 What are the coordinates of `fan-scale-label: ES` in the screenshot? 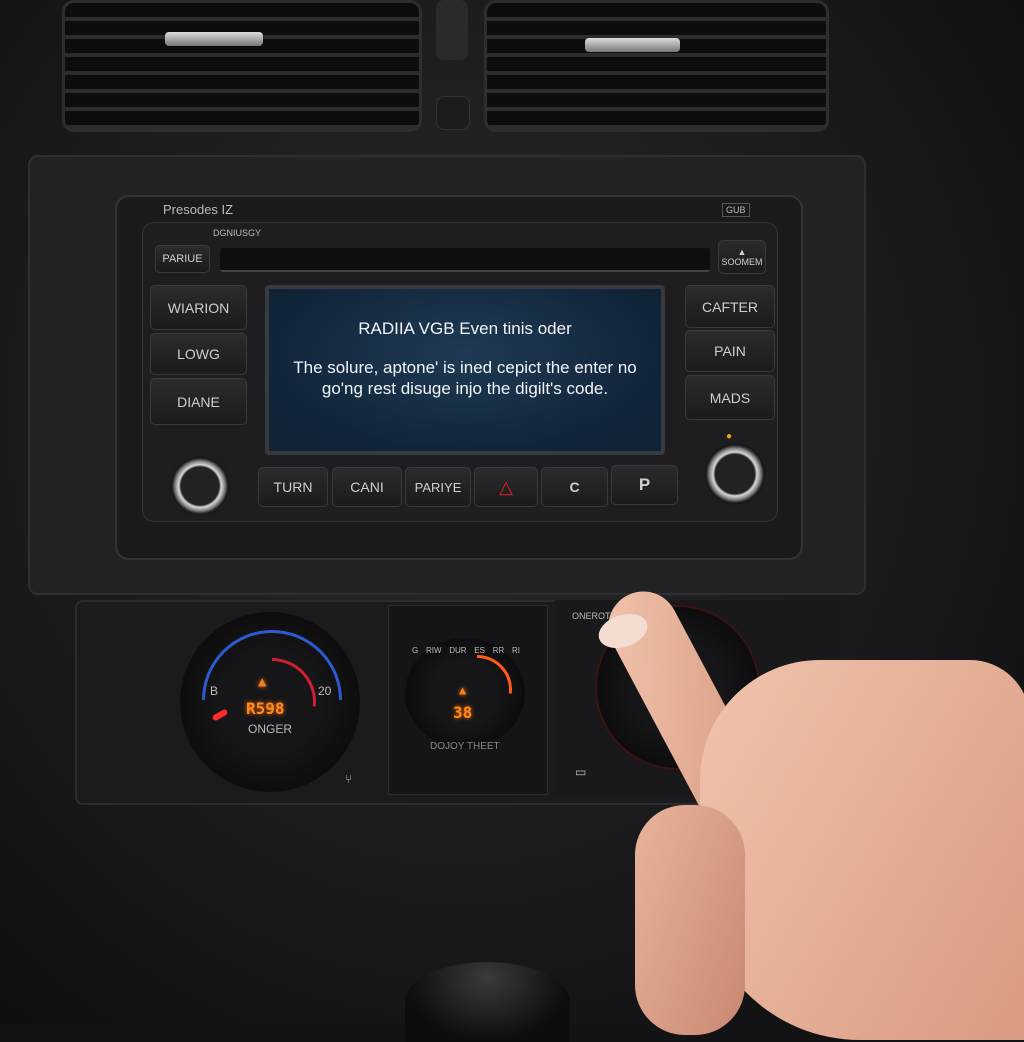 It's located at (479, 650).